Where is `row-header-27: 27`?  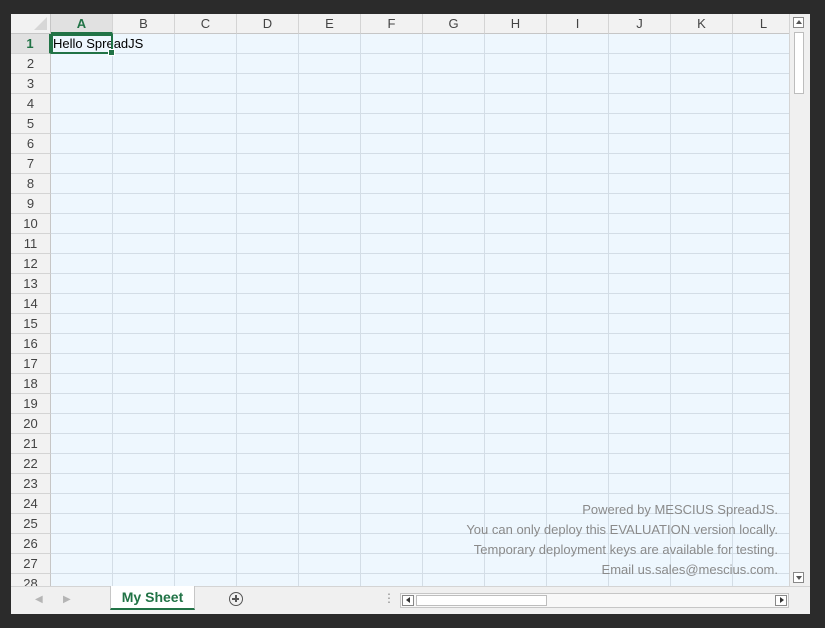
row-header-27: 27 is located at coordinates (31, 564).